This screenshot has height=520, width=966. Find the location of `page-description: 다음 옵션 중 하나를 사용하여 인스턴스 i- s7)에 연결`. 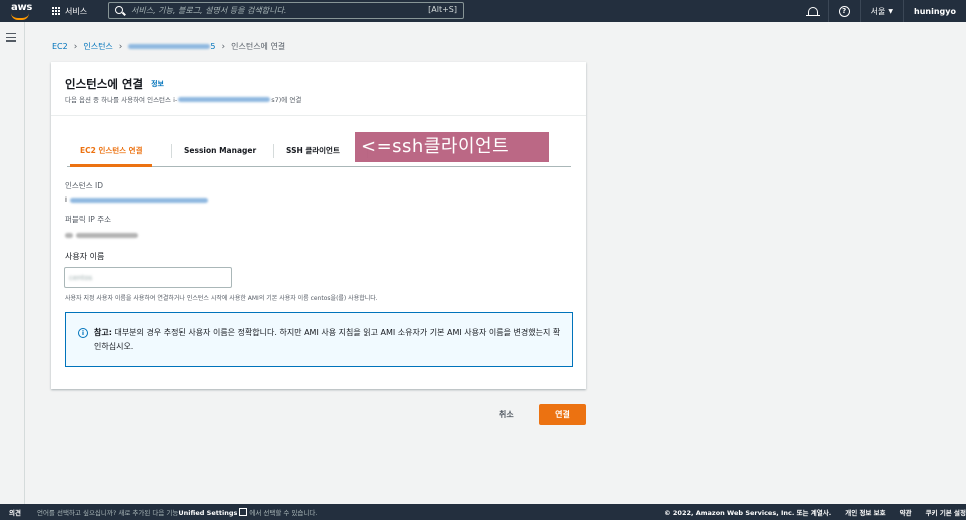

page-description: 다음 옵션 중 하나를 사용하여 인스턴스 i- s7)에 연결 is located at coordinates (183, 99).